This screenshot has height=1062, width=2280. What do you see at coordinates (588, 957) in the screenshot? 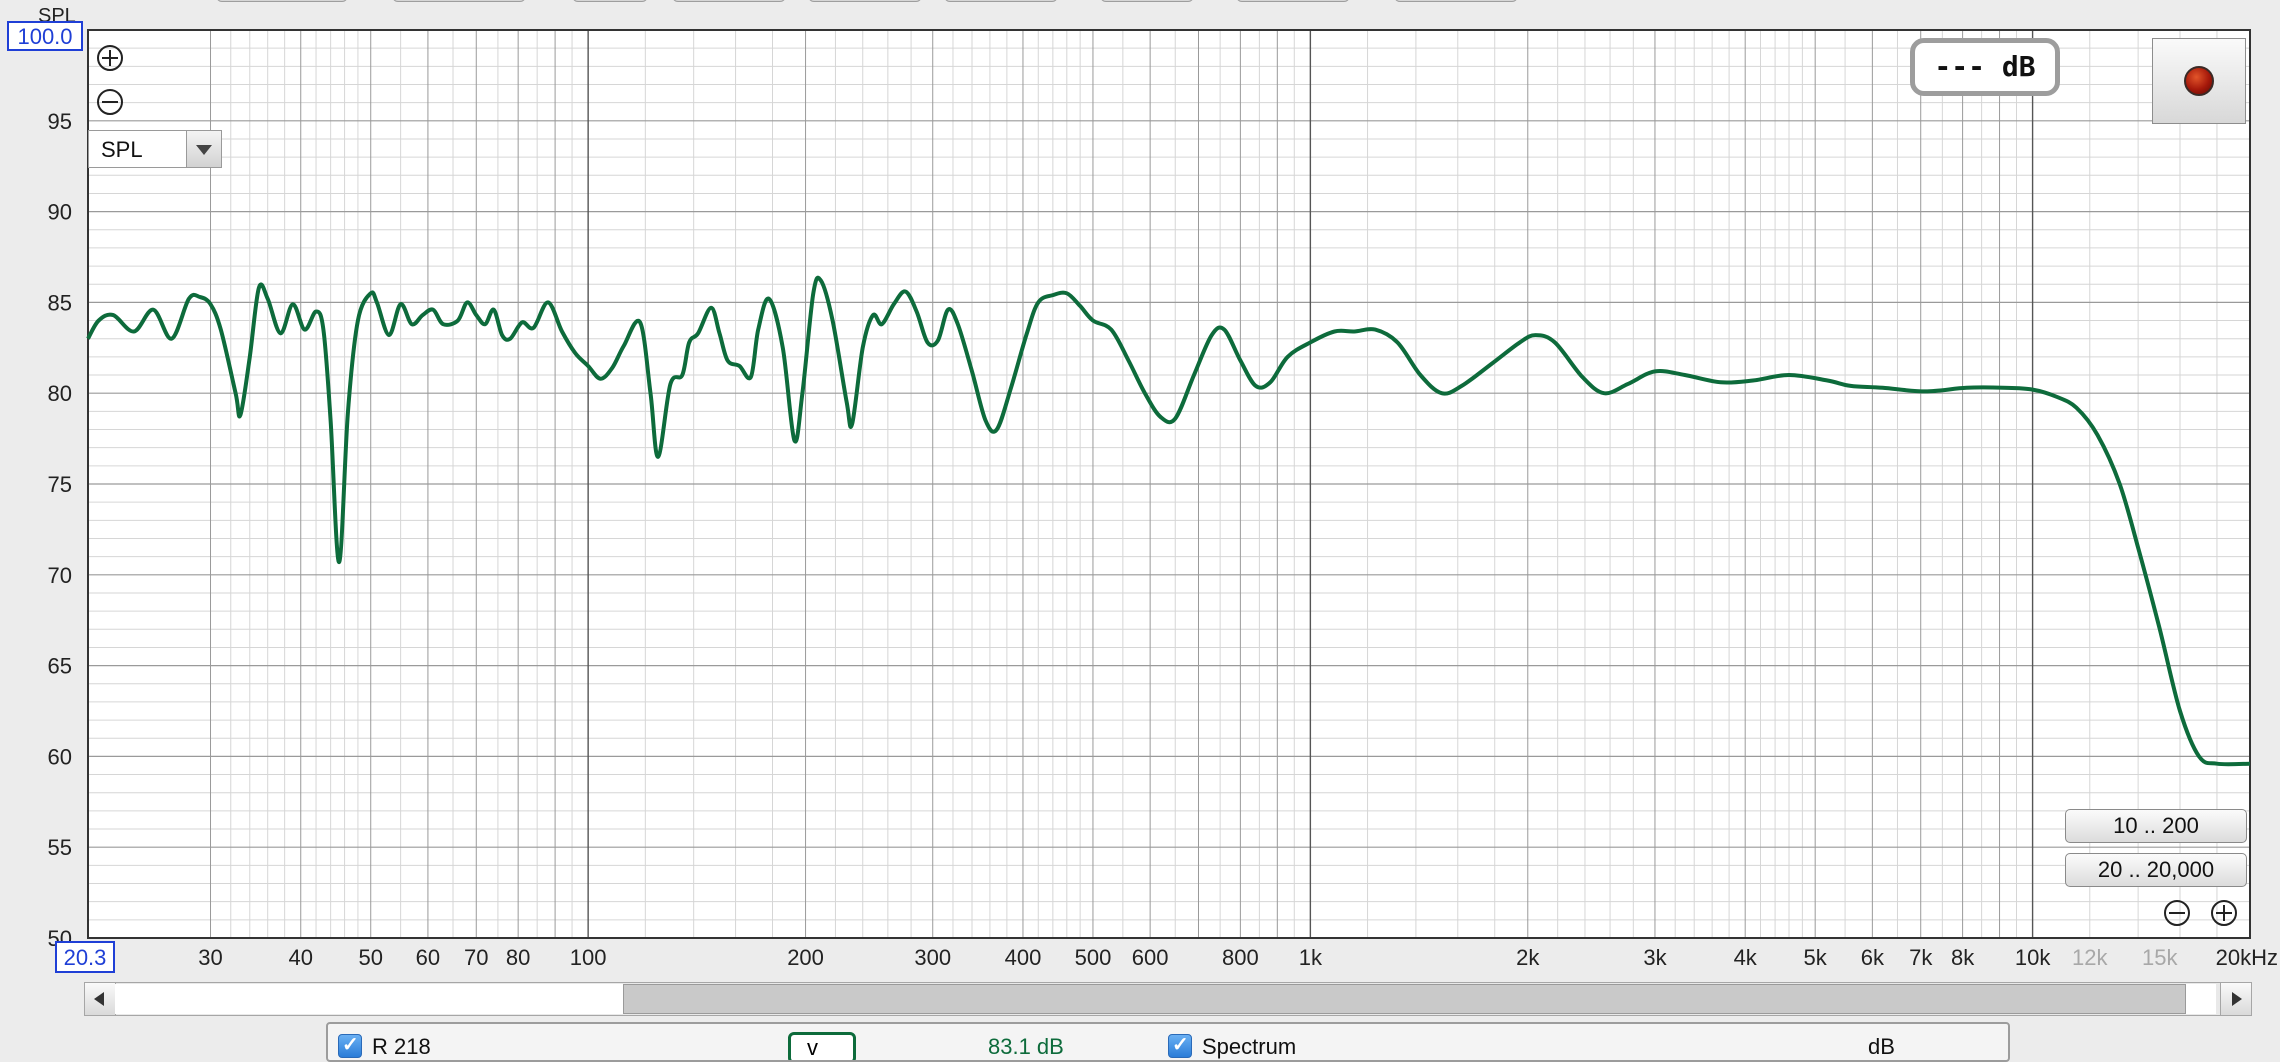
I see `x-tick-label: 100` at bounding box center [588, 957].